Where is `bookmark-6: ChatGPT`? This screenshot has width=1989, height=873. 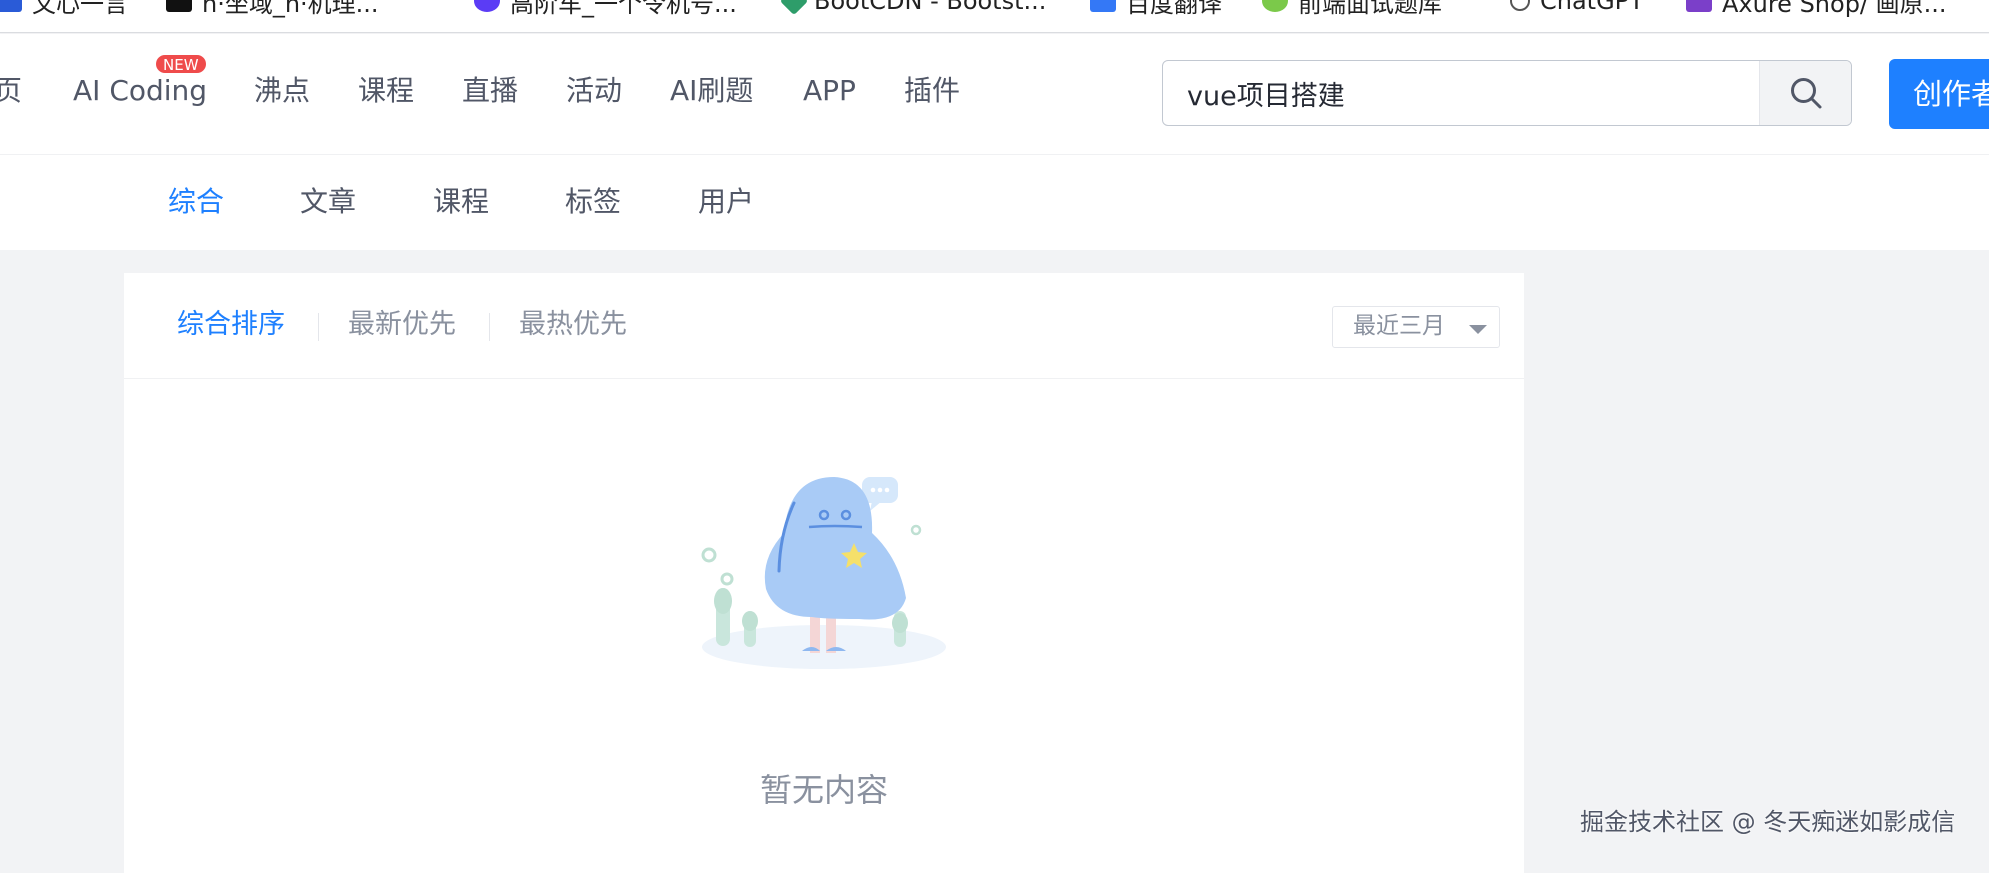
bookmark-6: ChatGPT is located at coordinates (1577, 8).